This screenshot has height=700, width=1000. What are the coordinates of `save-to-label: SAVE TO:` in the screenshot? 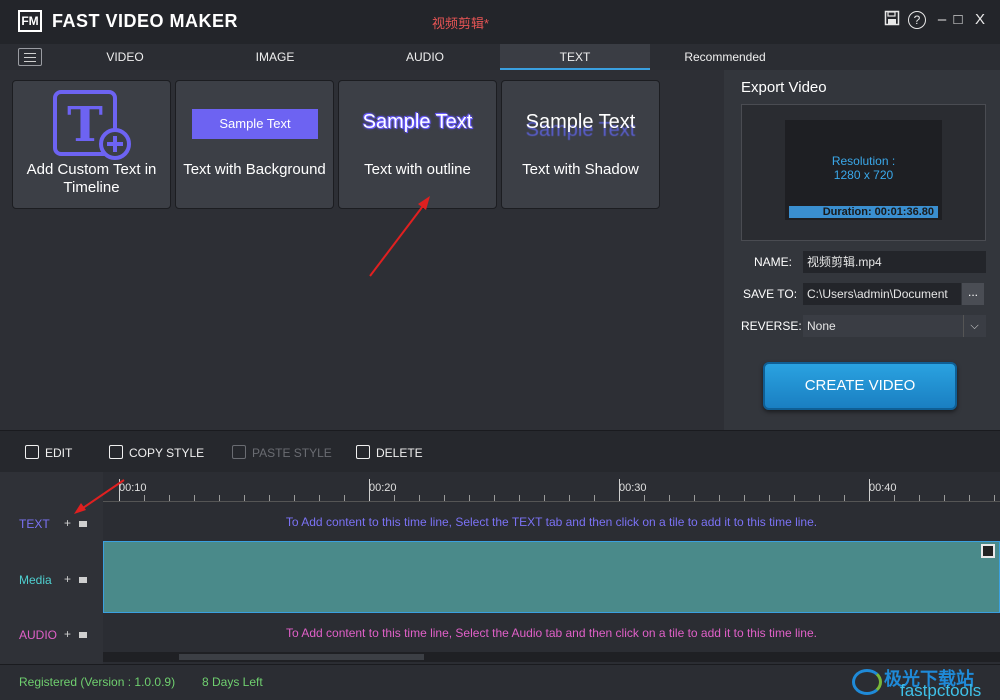 It's located at (770, 294).